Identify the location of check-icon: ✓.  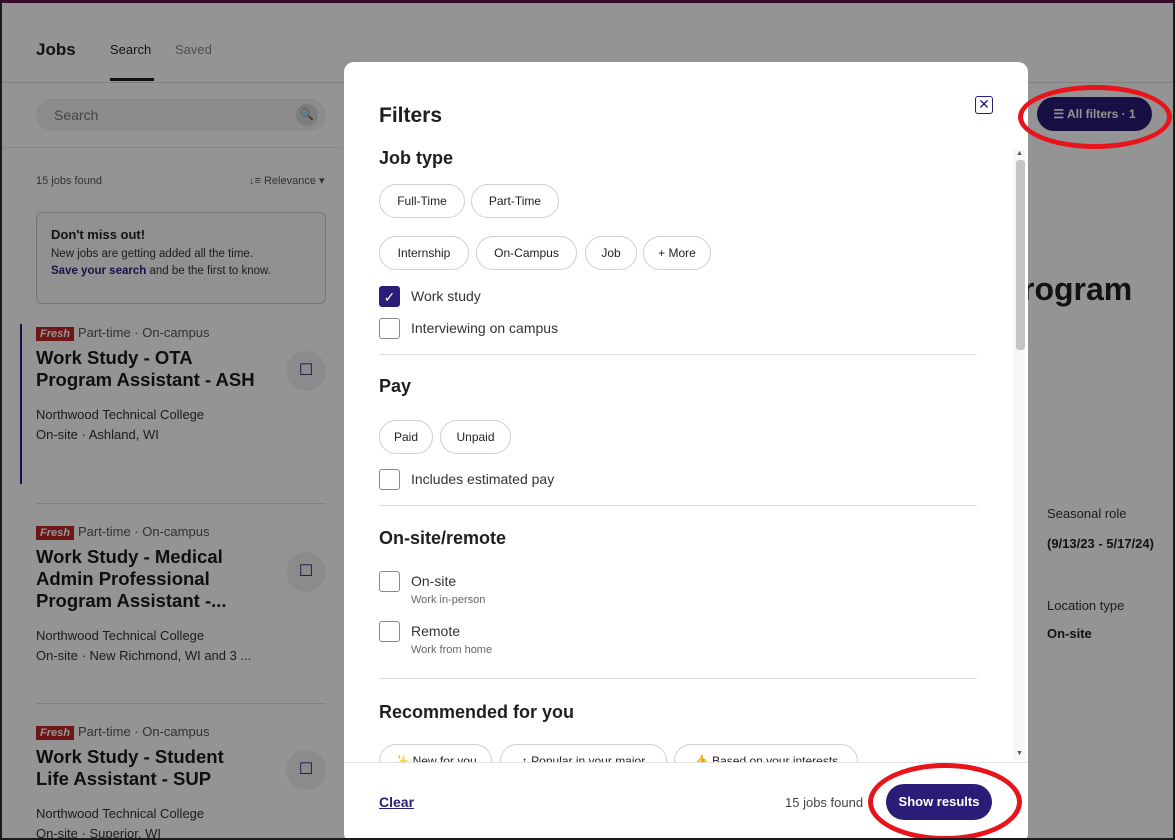
(389, 296).